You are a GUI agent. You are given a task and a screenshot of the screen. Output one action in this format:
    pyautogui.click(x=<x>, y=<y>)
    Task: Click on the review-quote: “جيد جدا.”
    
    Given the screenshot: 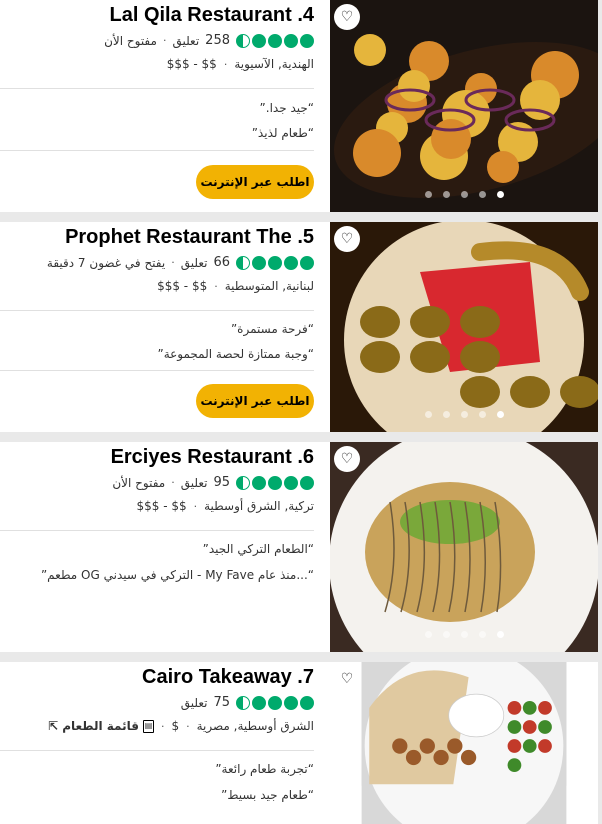 What is the action you would take?
    pyautogui.click(x=287, y=108)
    